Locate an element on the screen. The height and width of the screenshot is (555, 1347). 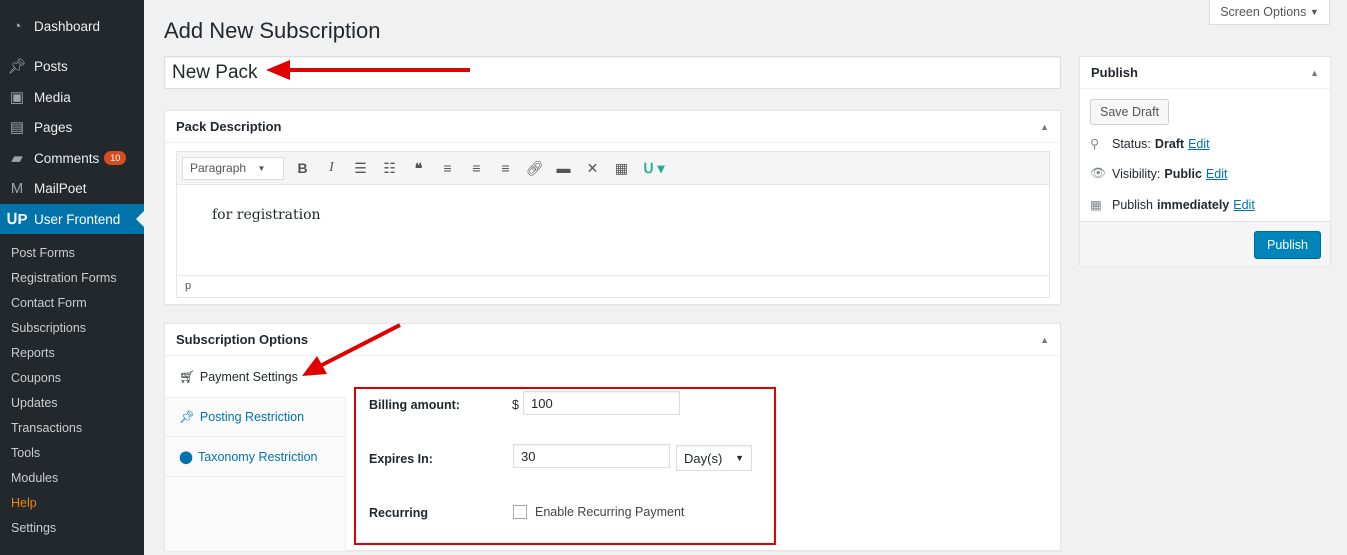
annotation-arrow-tab is located at coordinates (359, 346).